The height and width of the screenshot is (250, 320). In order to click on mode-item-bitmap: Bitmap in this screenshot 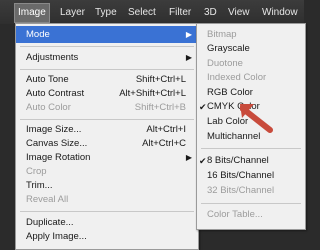, I will do `click(251, 35)`.